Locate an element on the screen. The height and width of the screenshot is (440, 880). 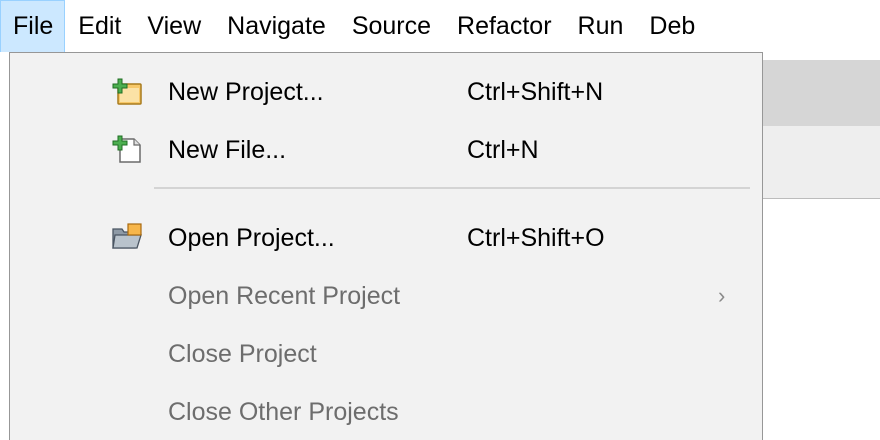
editor-tab-area-background is located at coordinates (817, 162).